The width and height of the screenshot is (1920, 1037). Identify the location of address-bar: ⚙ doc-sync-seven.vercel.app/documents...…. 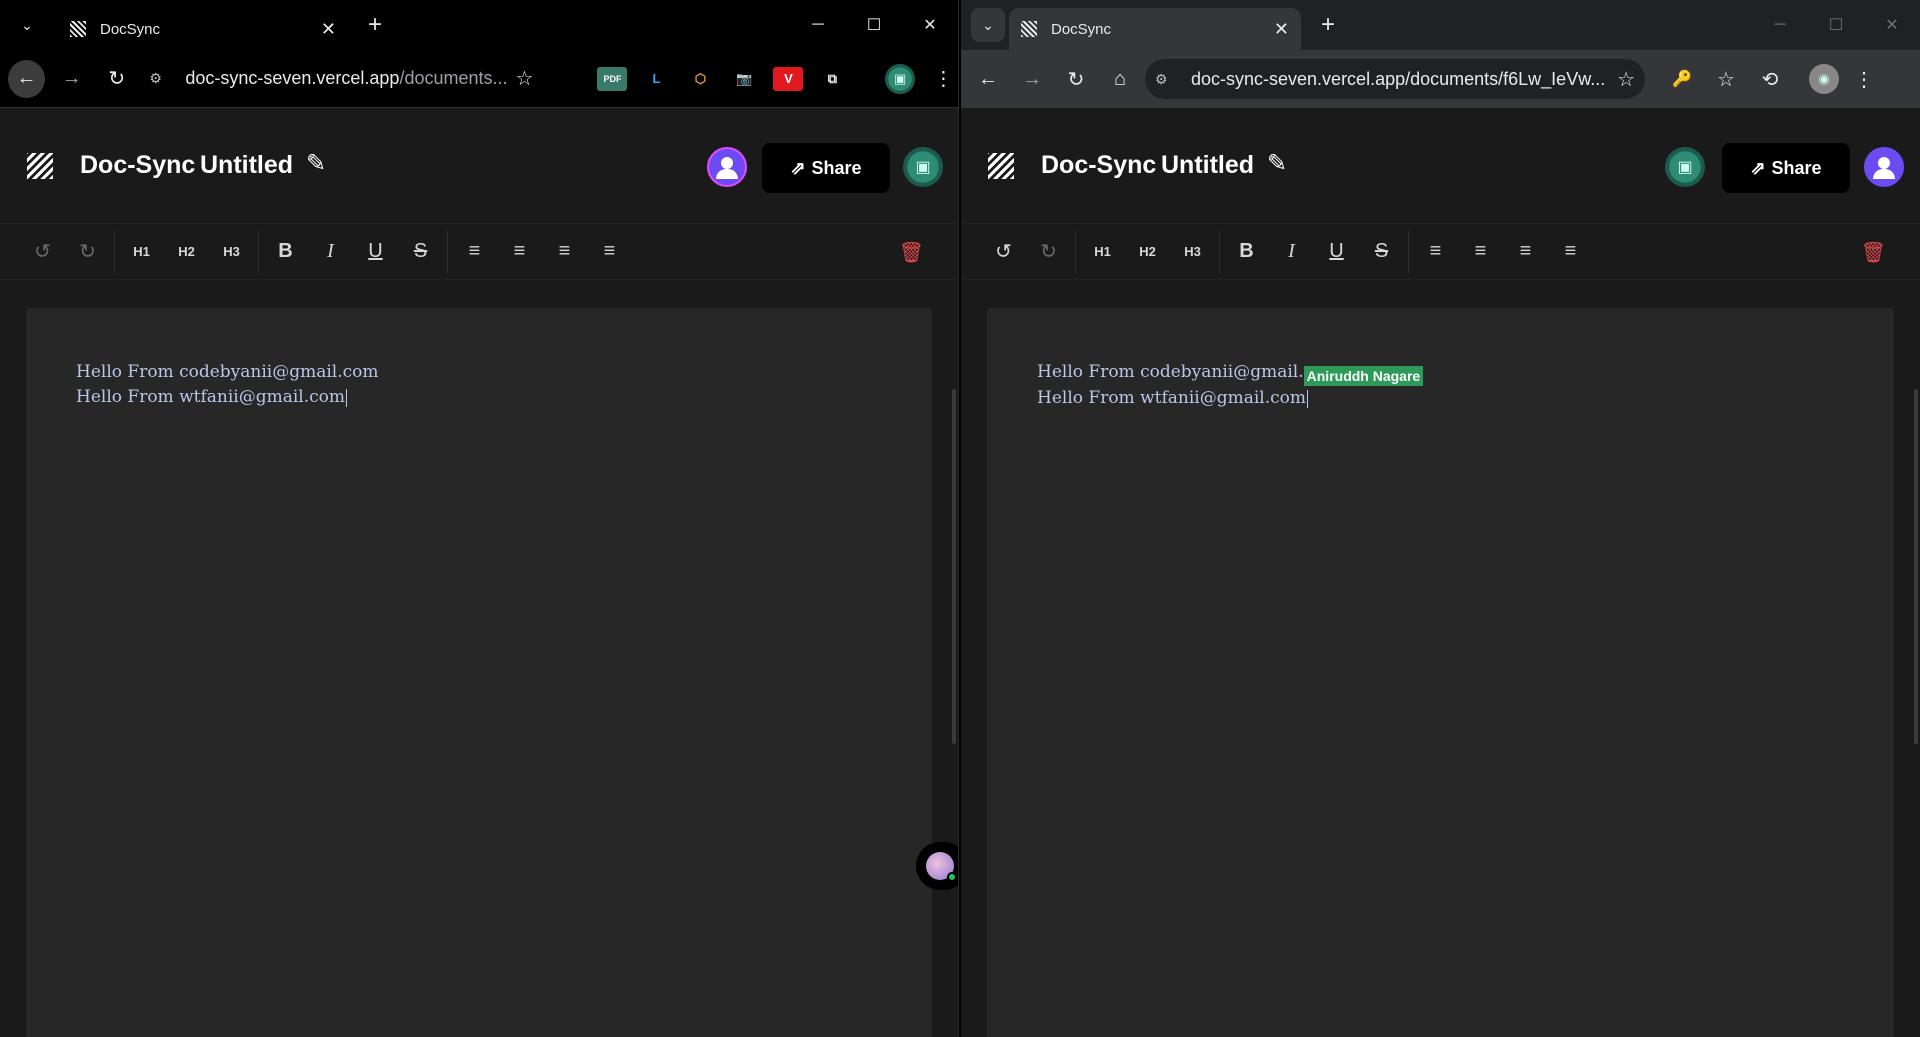
(341, 79).